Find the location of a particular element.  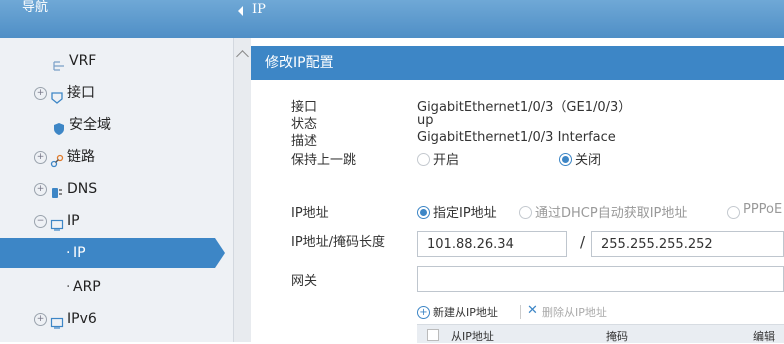

expand-icon: − is located at coordinates (40, 221).